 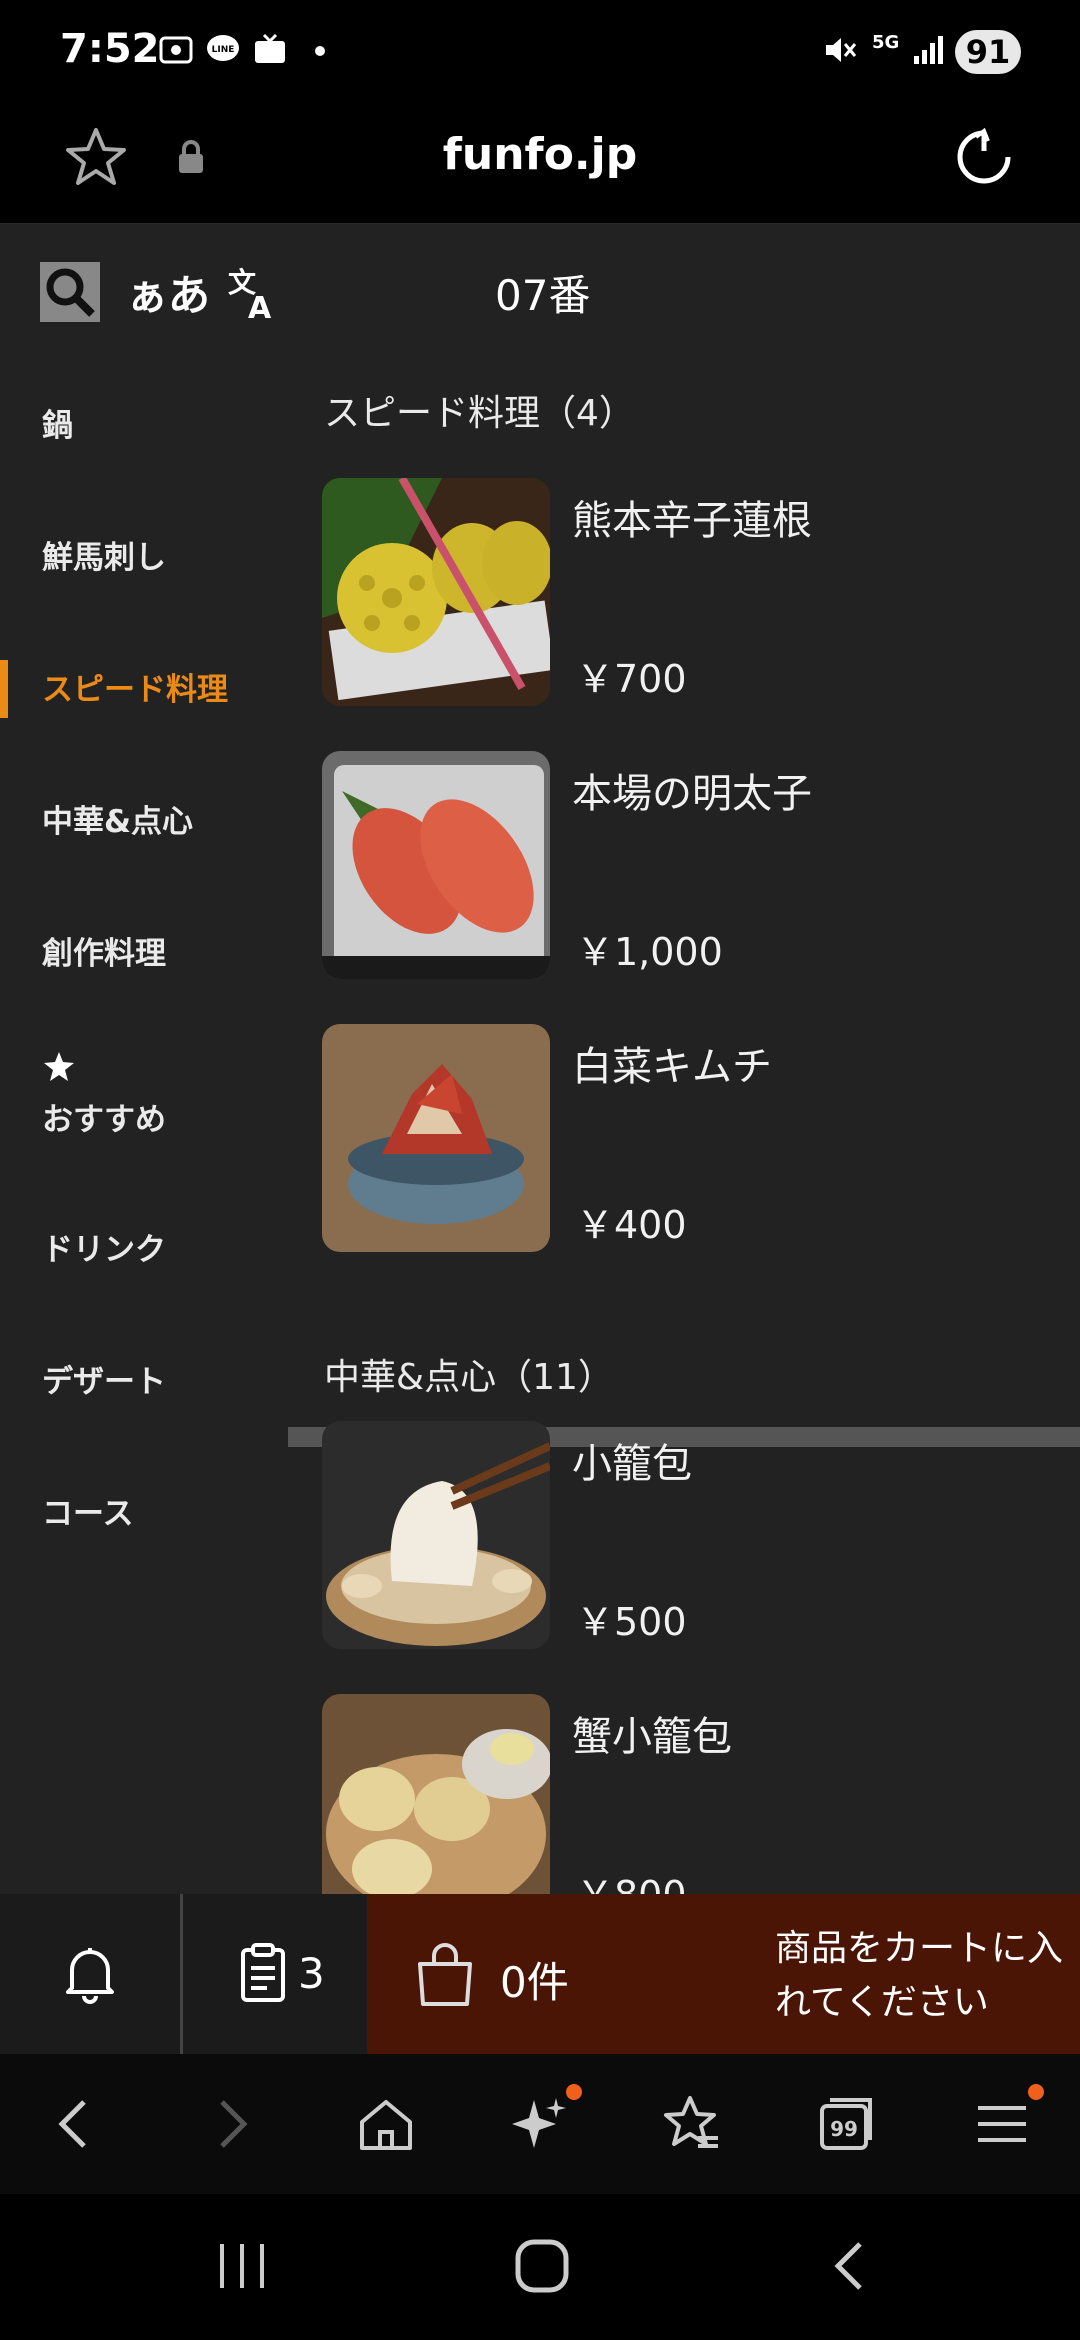 I want to click on svg-text: LINE, so click(x=223, y=50).